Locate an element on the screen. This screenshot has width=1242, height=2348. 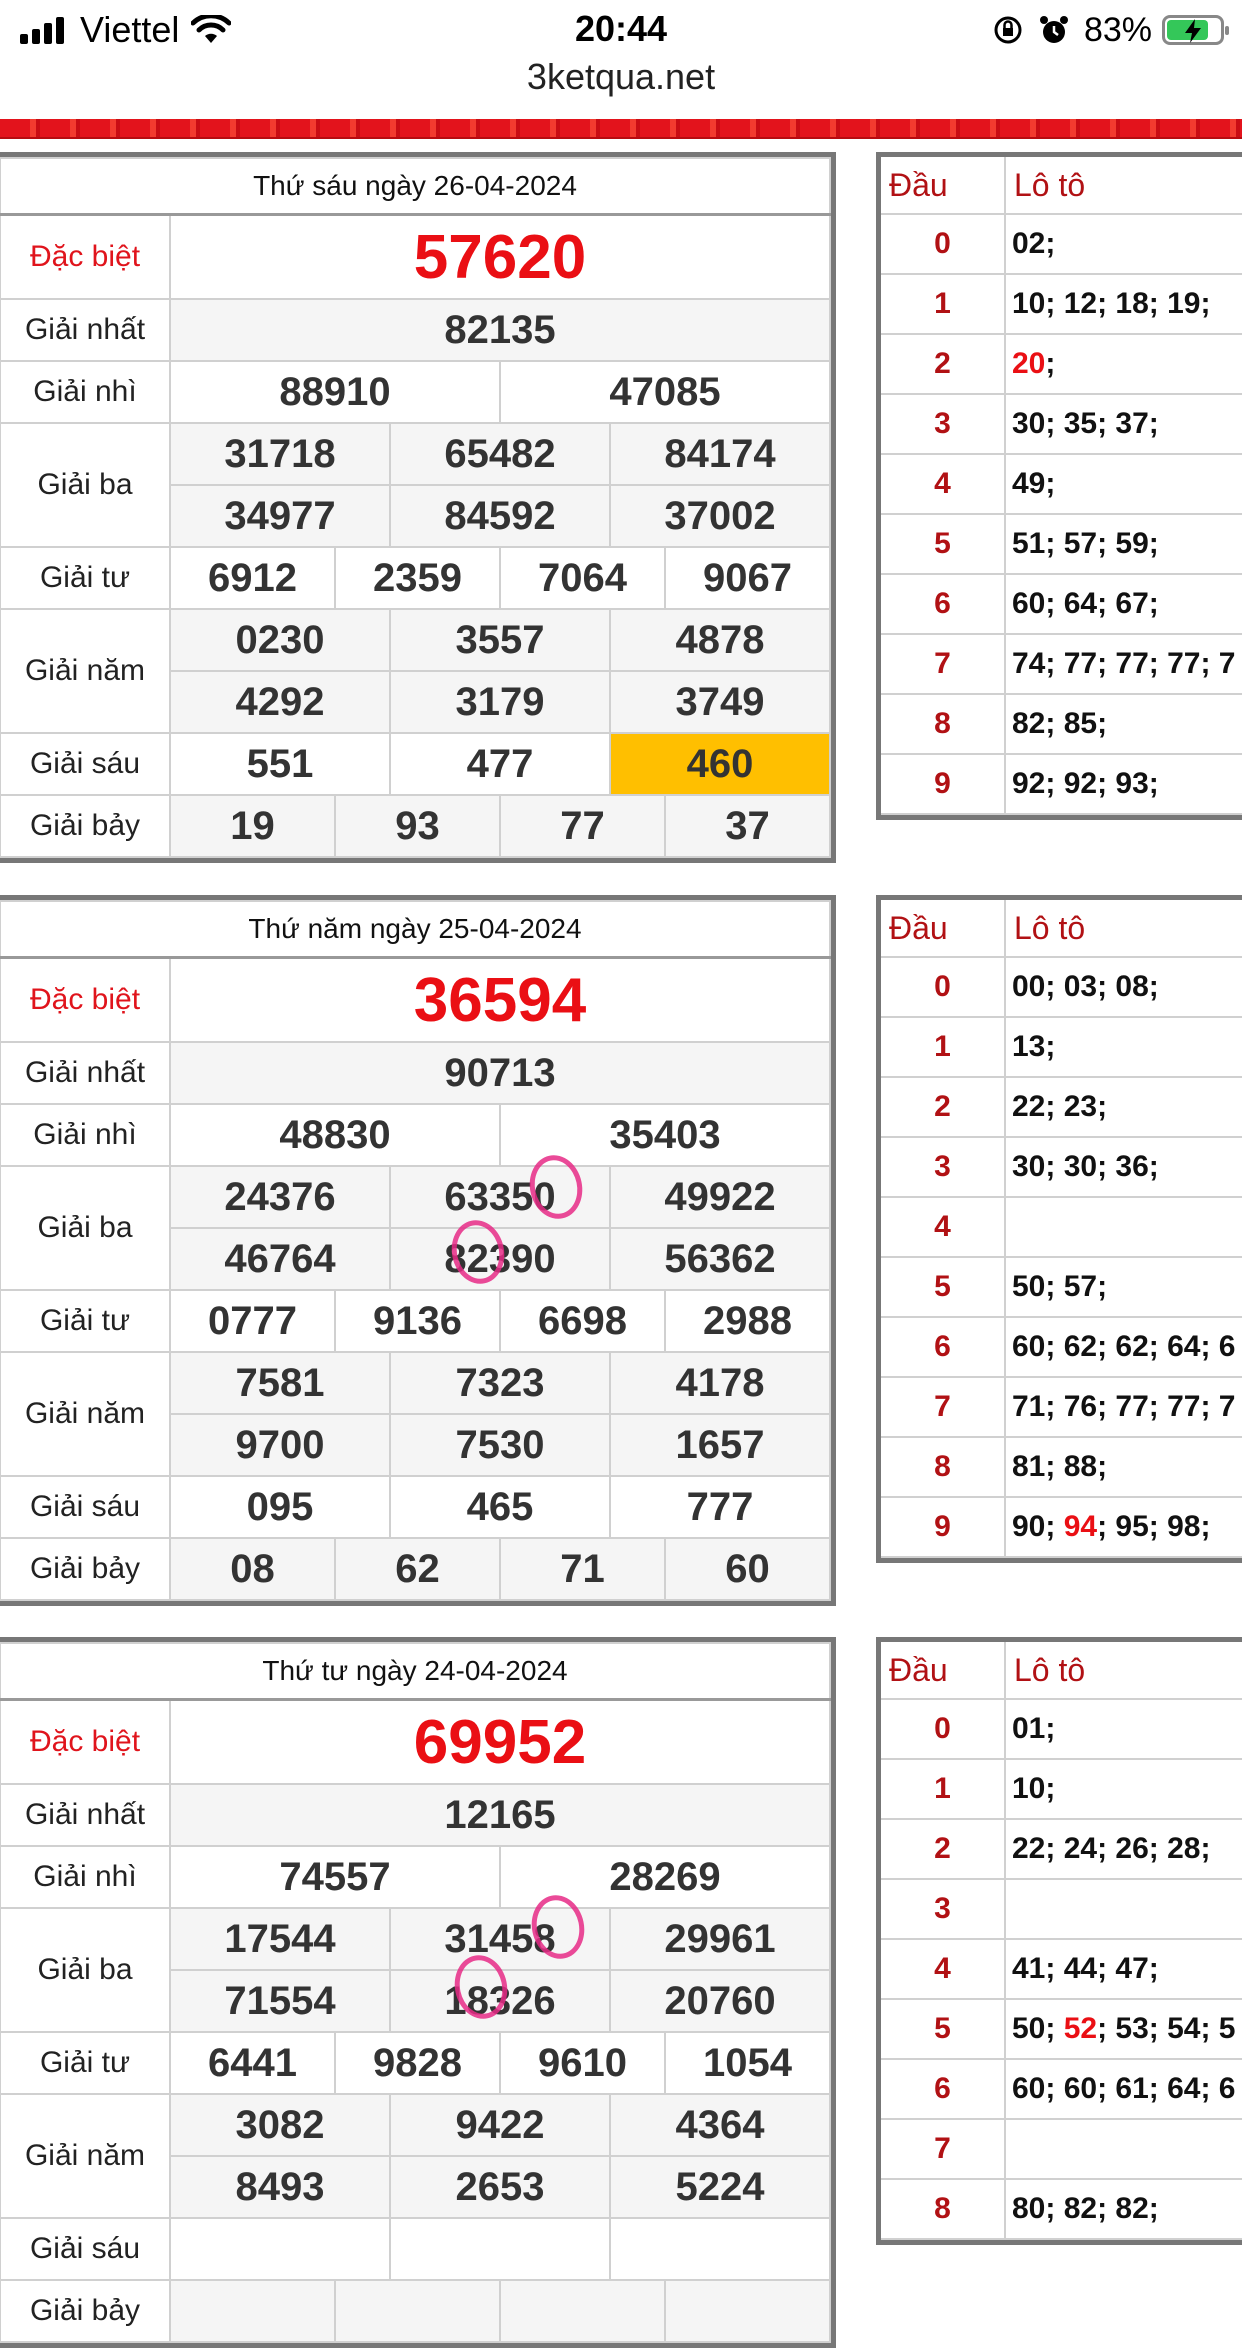
prize-number: 49922 is located at coordinates (720, 1197).